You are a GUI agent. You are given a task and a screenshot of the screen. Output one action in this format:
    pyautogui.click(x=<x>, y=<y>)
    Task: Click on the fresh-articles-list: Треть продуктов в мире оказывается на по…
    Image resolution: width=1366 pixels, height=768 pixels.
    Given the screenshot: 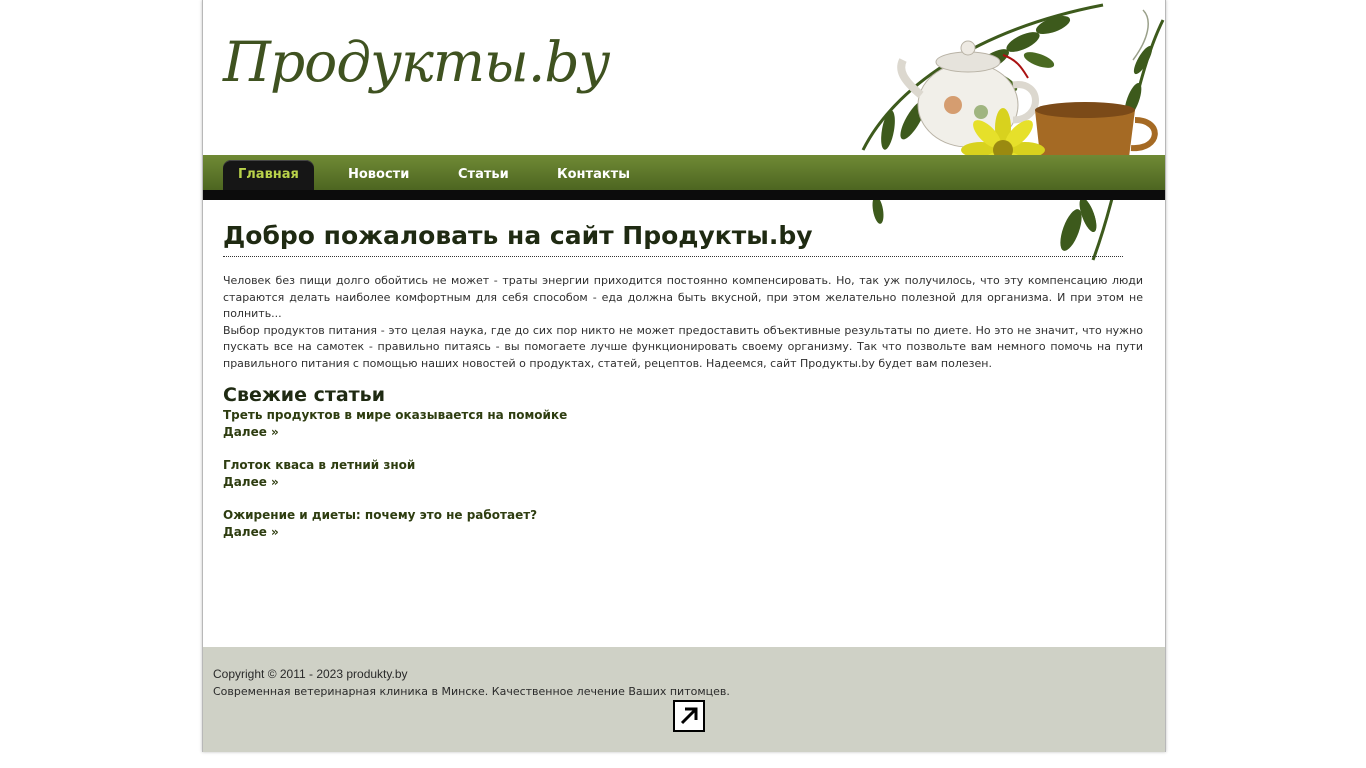 What is the action you would take?
    pyautogui.click(x=683, y=474)
    